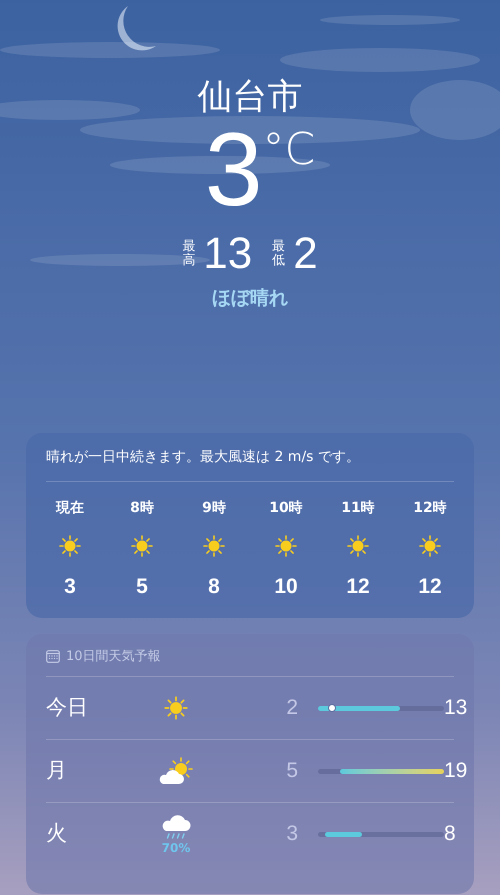 The width and height of the screenshot is (500, 895). What do you see at coordinates (456, 771) in the screenshot?
I see `high-temperature: 19` at bounding box center [456, 771].